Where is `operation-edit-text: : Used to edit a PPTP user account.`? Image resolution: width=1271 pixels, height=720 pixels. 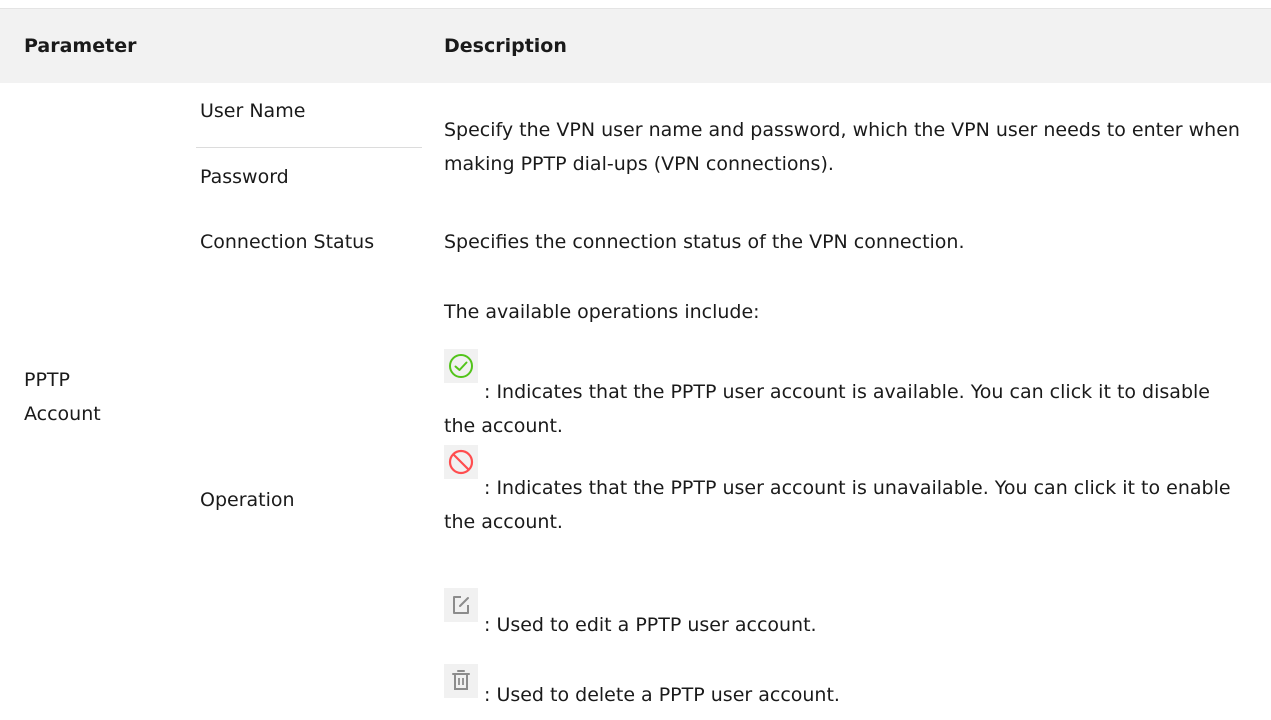 operation-edit-text: : Used to edit a PPTP user account. is located at coordinates (650, 625).